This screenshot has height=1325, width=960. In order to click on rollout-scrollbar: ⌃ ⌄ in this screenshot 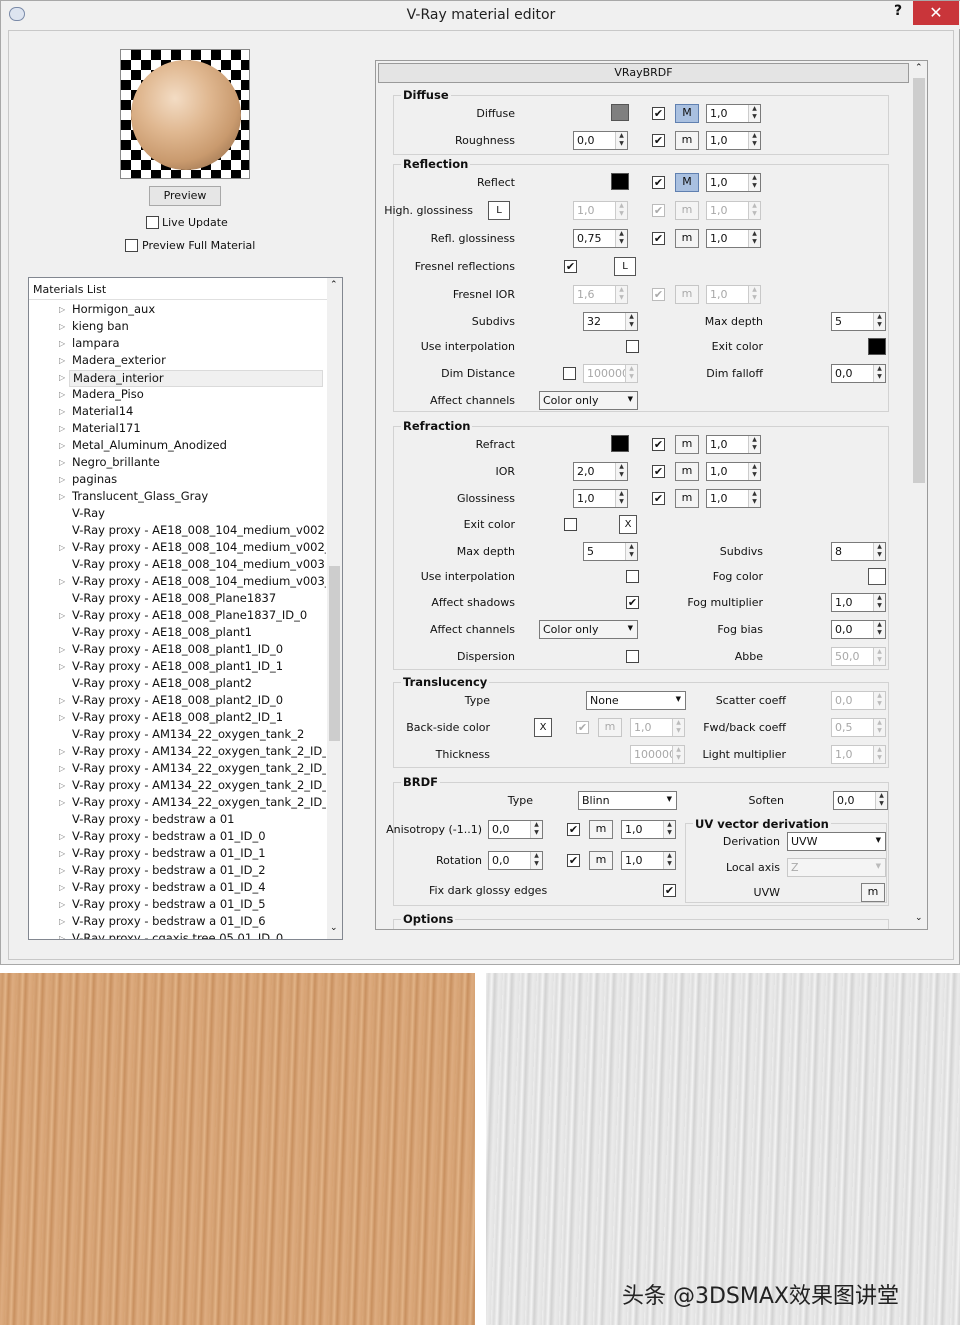, I will do `click(919, 495)`.